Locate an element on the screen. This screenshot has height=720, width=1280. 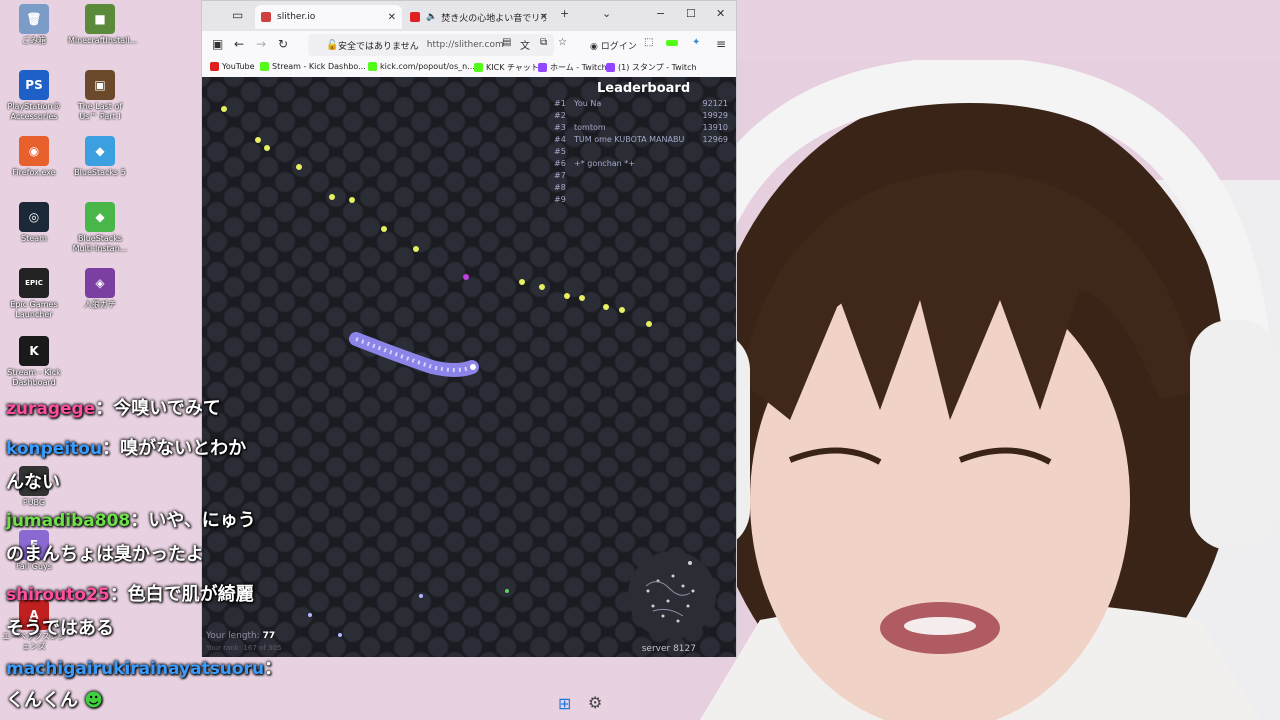
desktop-icon: ◈ 人狼ガチ is located at coordinates (100, 289).